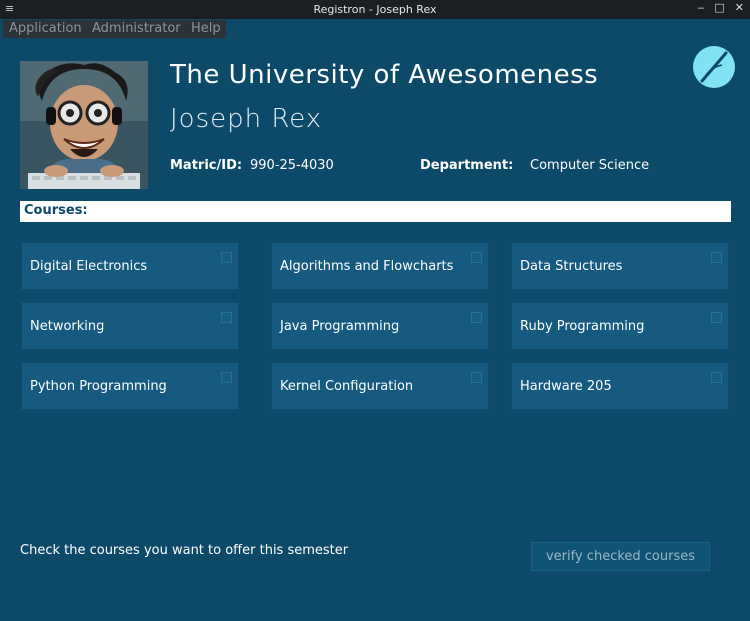 This screenshot has height=621, width=750. I want to click on menu-application: Application, so click(45, 28).